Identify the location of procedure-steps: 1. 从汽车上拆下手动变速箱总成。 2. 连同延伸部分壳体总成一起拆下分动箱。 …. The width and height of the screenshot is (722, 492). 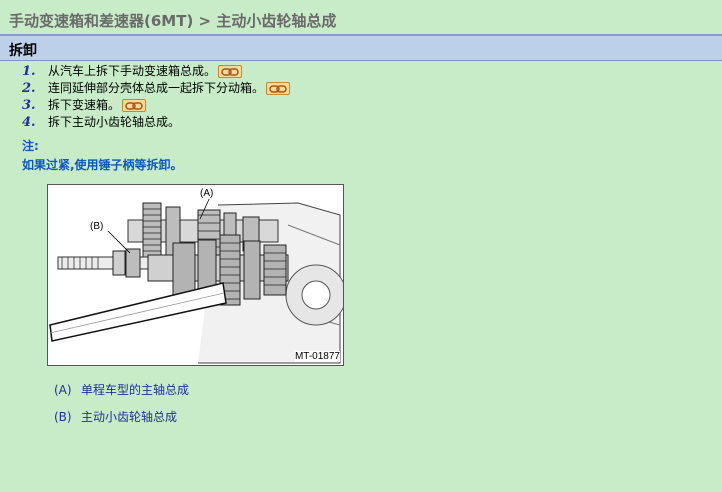
(156, 97).